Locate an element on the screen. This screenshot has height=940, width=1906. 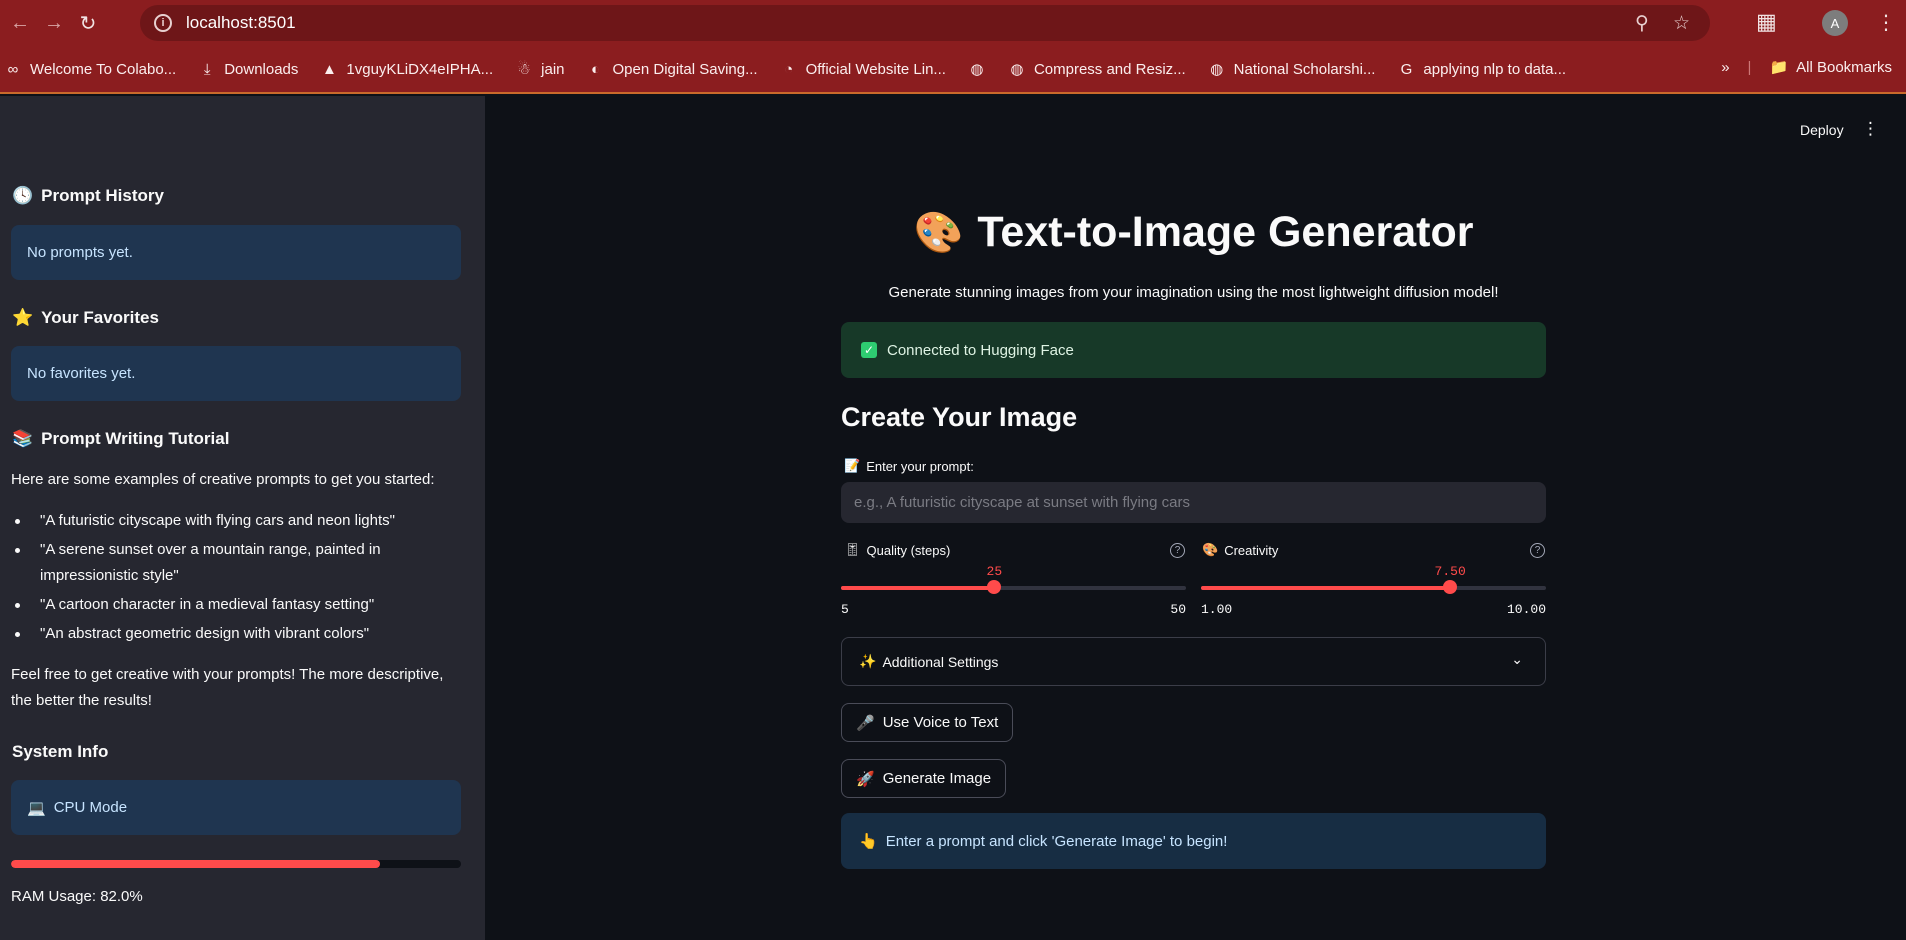
palette-icon: 🎨 is located at coordinates (938, 233).